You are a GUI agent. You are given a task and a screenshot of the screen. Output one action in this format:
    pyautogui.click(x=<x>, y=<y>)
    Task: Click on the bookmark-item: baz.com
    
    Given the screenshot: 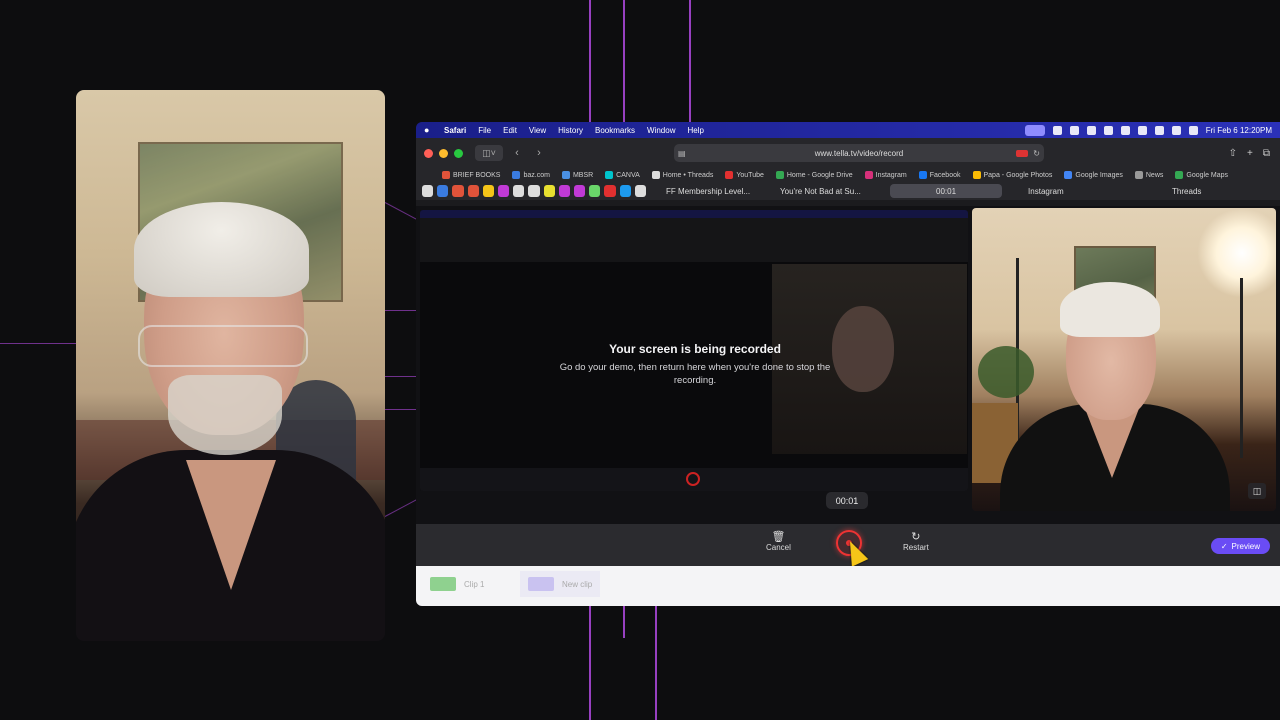 What is the action you would take?
    pyautogui.click(x=531, y=175)
    